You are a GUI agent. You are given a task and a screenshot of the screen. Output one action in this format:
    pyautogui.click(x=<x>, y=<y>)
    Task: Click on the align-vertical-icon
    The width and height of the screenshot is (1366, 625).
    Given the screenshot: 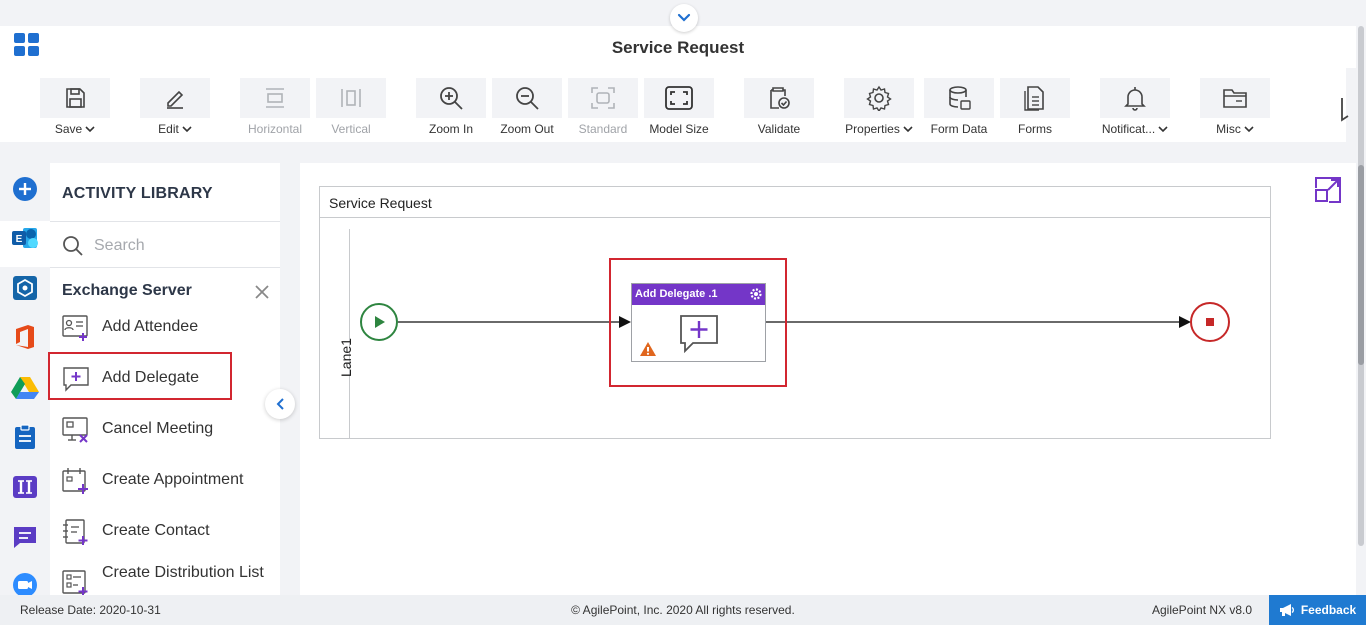 What is the action you would take?
    pyautogui.click(x=351, y=98)
    